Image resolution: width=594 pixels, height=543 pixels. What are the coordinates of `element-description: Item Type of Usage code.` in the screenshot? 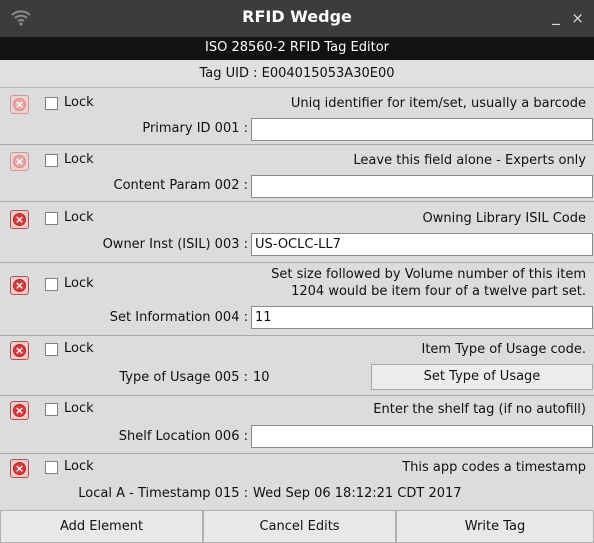 It's located at (504, 349).